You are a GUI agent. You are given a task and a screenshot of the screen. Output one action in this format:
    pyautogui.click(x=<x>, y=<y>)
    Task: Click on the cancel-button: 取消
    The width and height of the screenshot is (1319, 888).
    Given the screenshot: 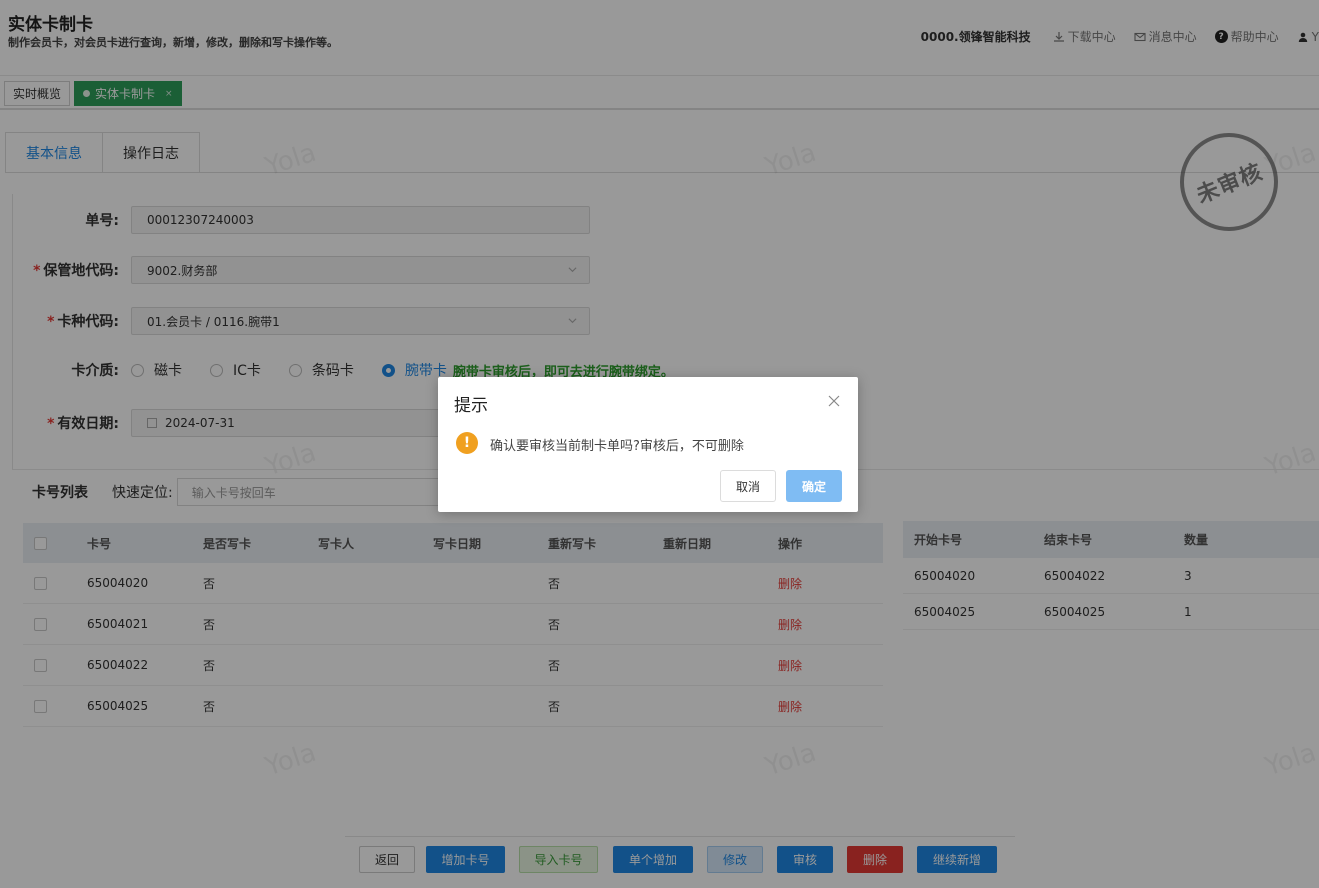 What is the action you would take?
    pyautogui.click(x=748, y=486)
    